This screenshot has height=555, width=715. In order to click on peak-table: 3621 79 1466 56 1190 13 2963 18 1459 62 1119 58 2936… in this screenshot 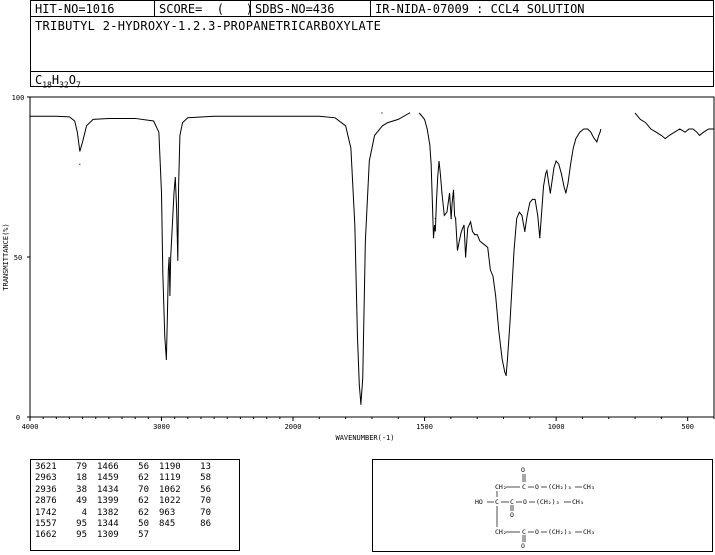, I will do `click(135, 505)`.